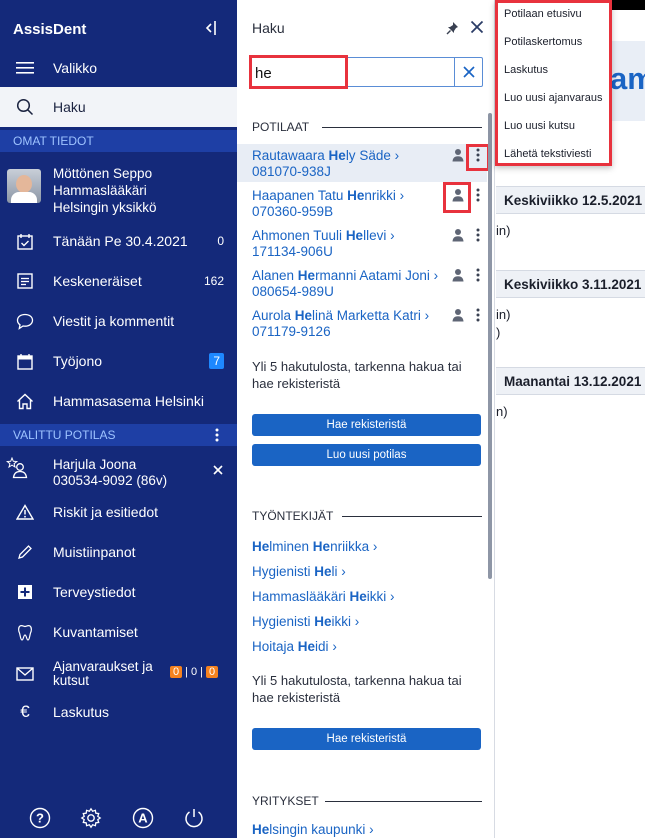 The width and height of the screenshot is (645, 838). What do you see at coordinates (293, 291) in the screenshot?
I see `patient-ssn: 080654-989U` at bounding box center [293, 291].